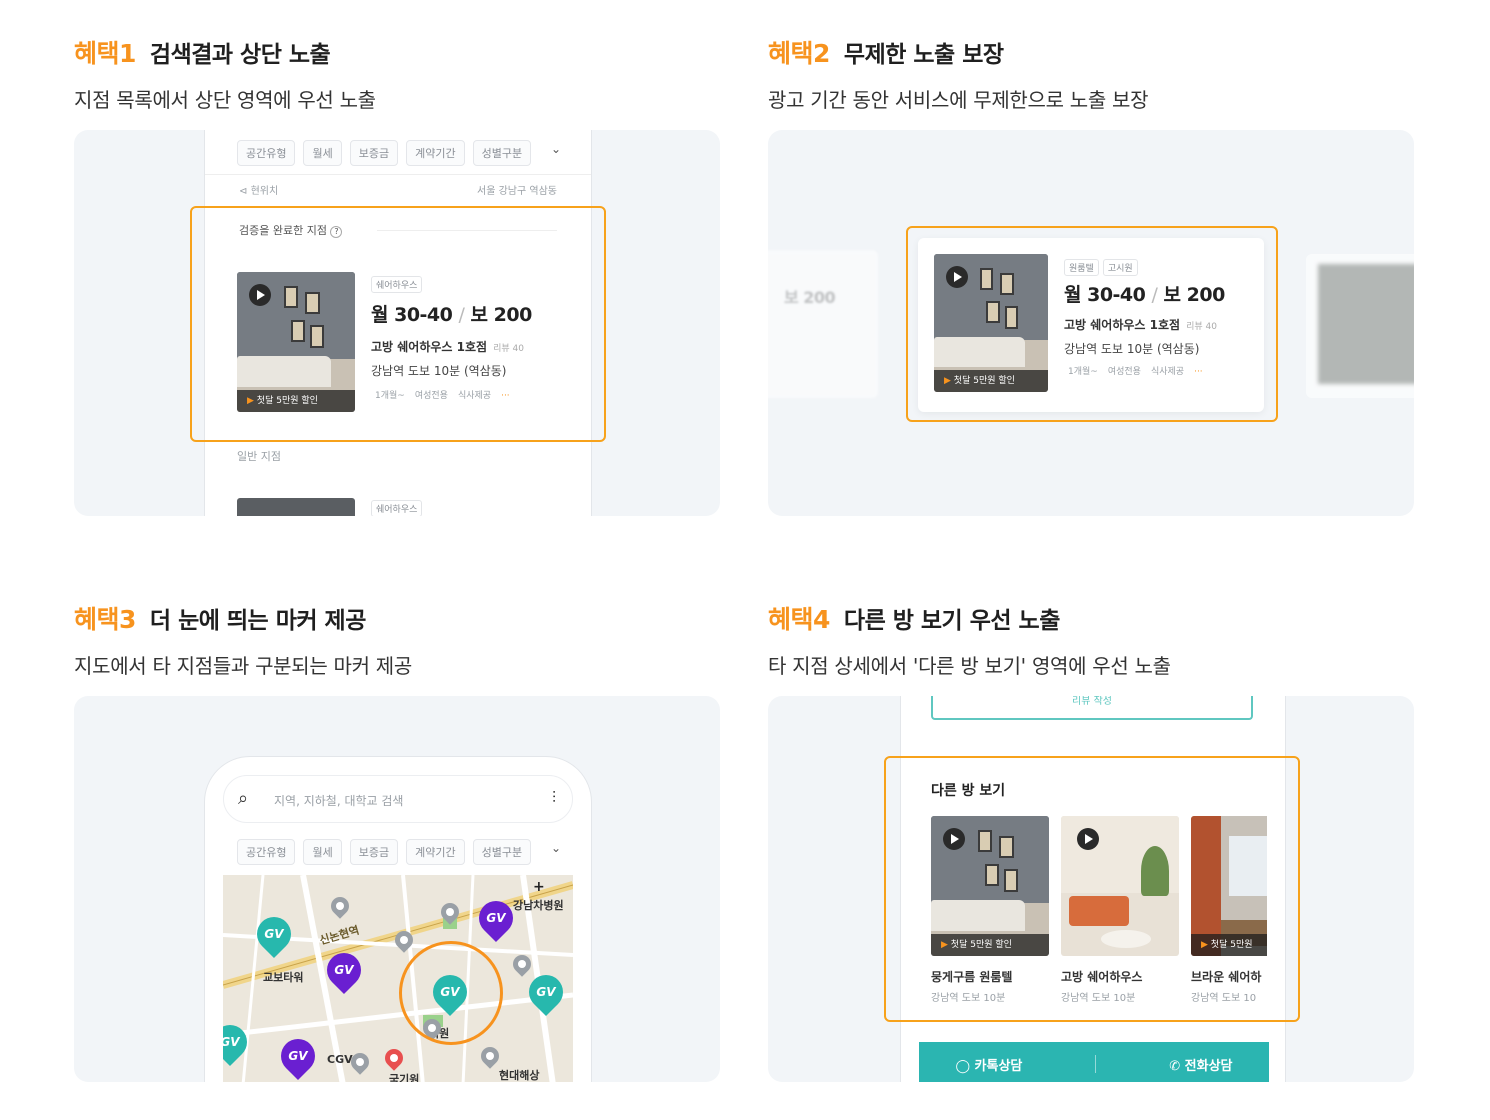 The width and height of the screenshot is (1490, 1120). Describe the element at coordinates (105, 53) in the screenshot. I see `benefit-tag: 혜택1` at that location.